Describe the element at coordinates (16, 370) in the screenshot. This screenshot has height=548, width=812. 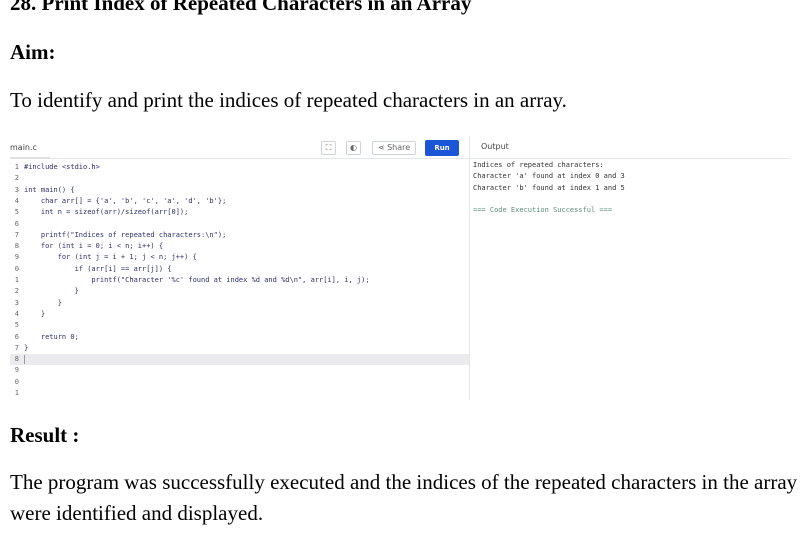
I see `line-number: 9` at that location.